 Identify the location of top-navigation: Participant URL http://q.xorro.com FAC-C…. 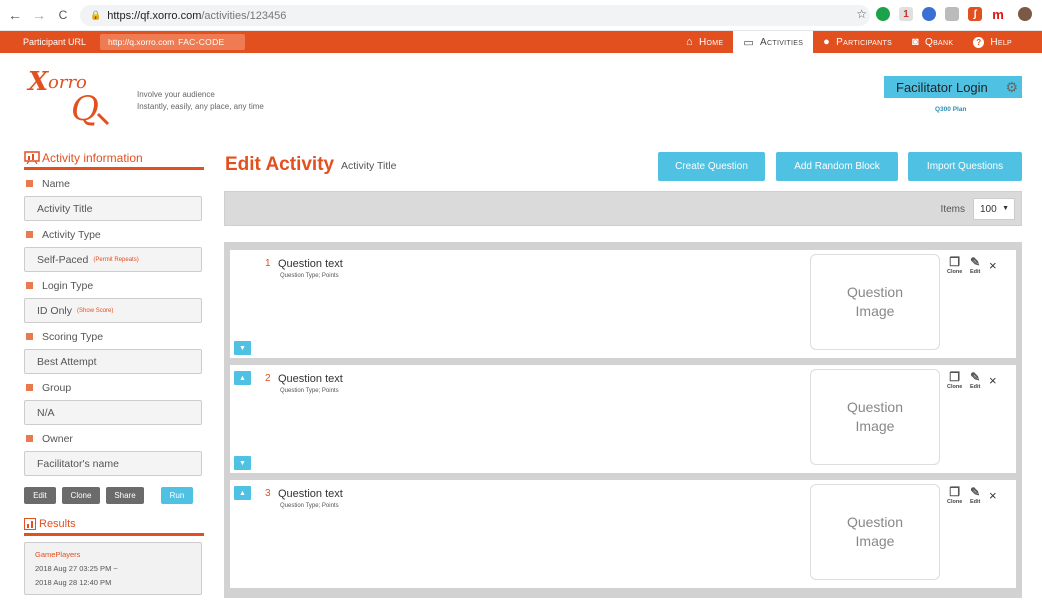
(521, 42).